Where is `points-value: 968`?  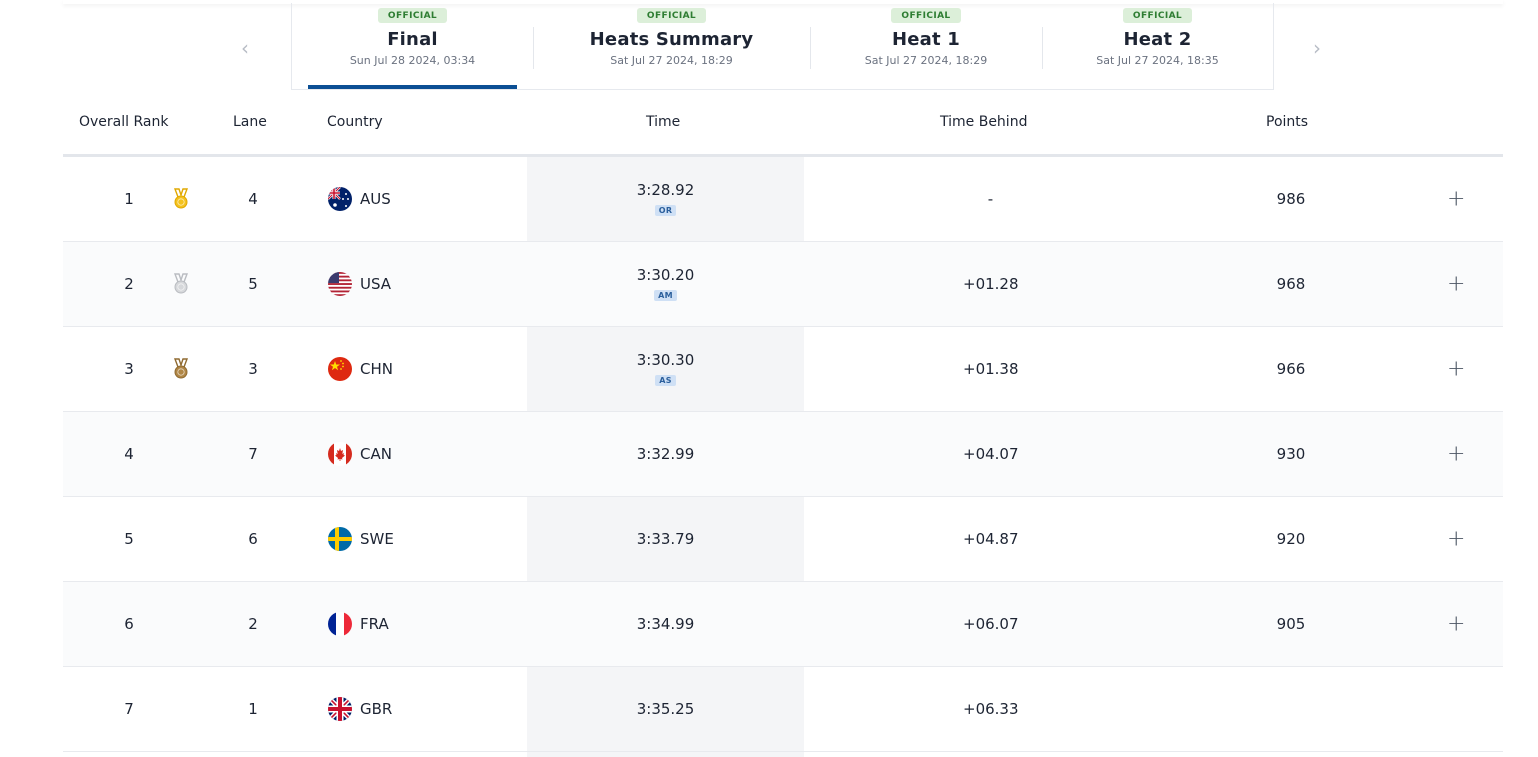
points-value: 968 is located at coordinates (1291, 284).